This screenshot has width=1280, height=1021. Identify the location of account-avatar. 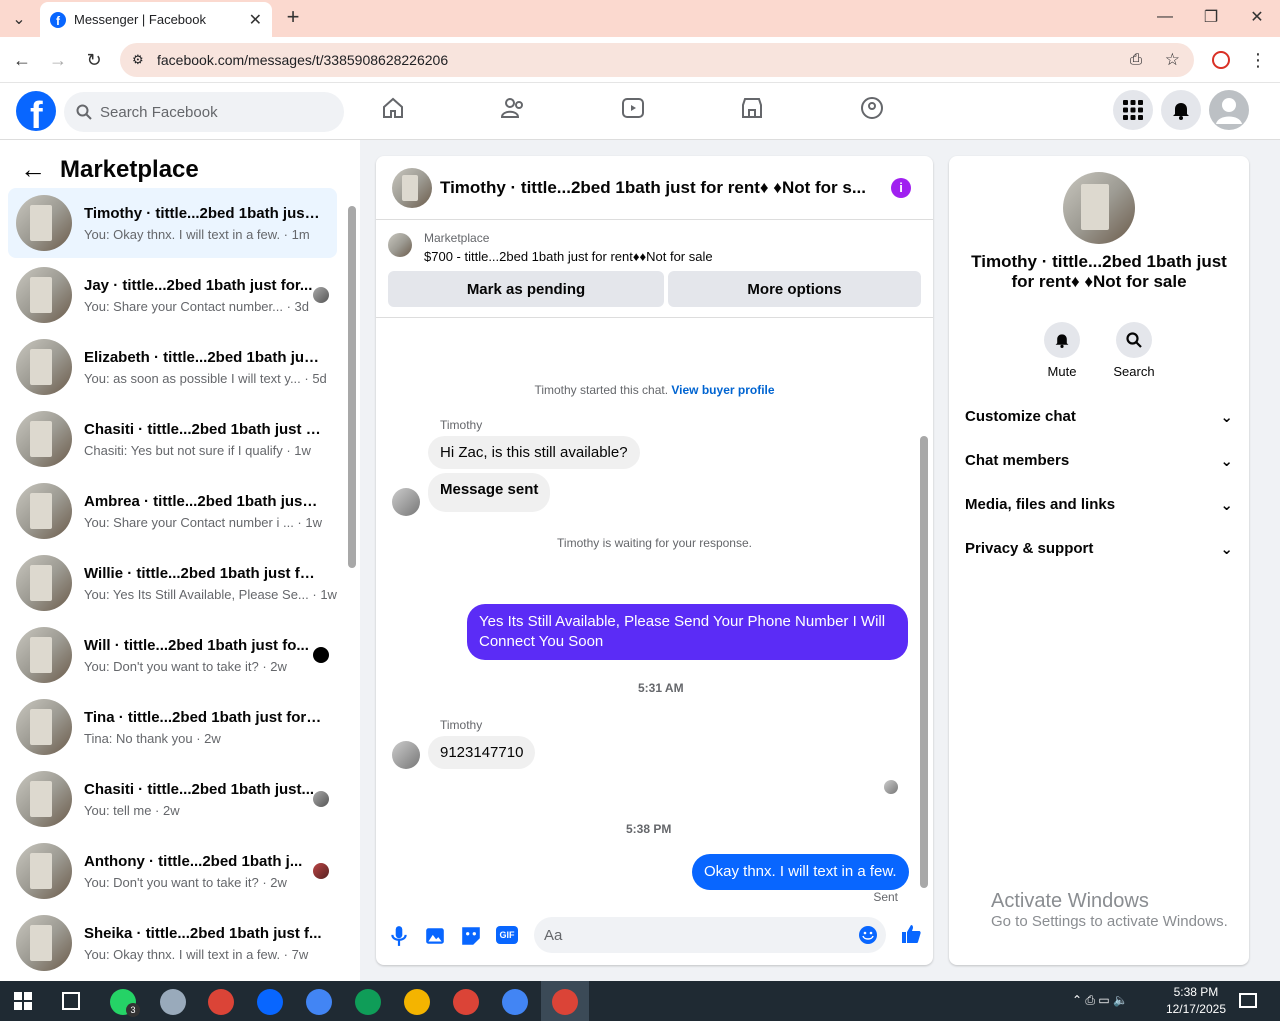
(1229, 110).